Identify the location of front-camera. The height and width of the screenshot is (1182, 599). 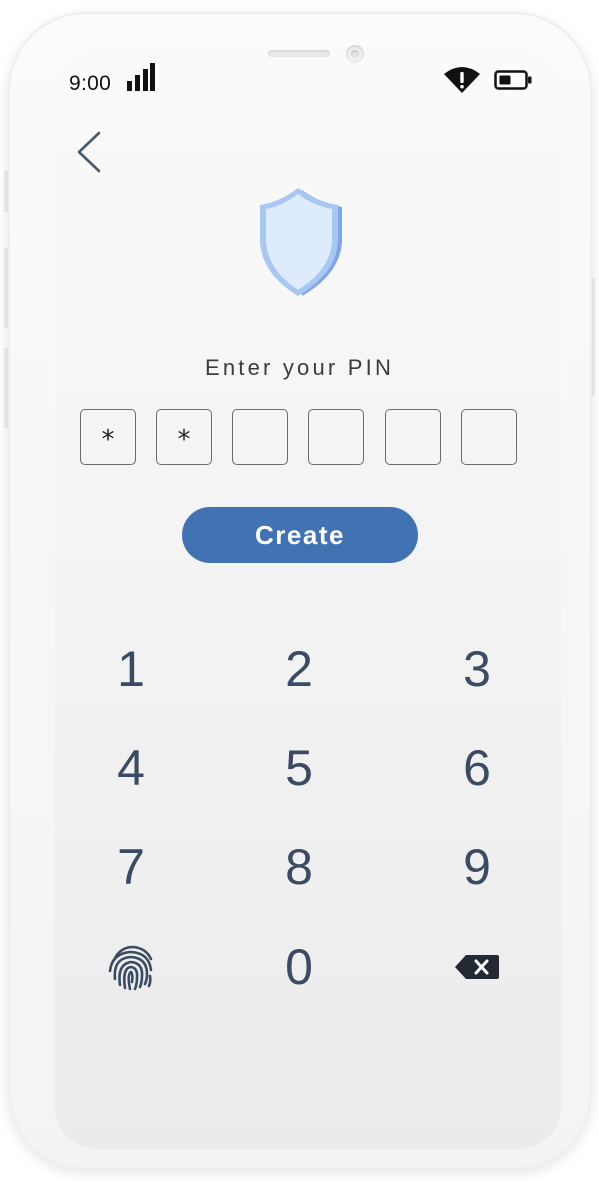
(355, 54).